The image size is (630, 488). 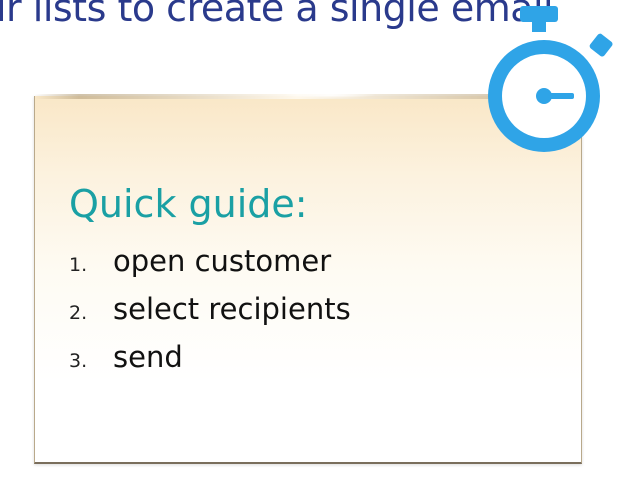 I want to click on step-label: send, so click(x=148, y=357).